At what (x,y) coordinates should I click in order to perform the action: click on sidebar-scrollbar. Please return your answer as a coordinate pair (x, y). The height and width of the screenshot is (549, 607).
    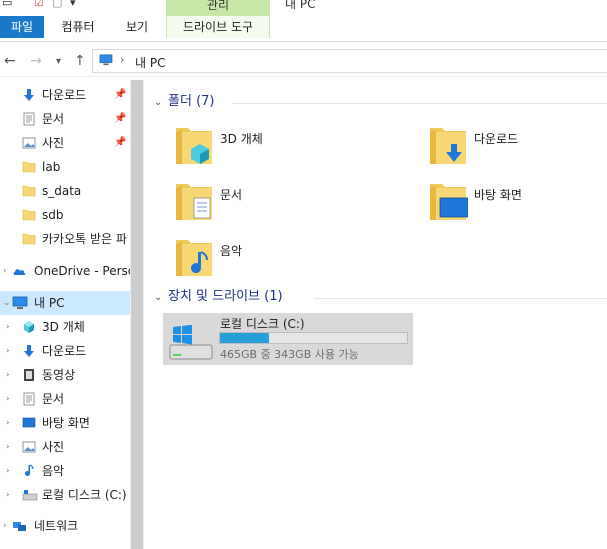
    Looking at the image, I should click on (137, 314).